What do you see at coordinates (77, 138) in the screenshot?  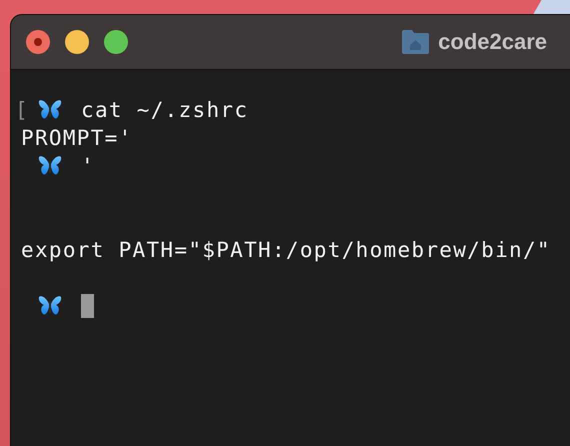 I see `output-text: PROMPT='` at bounding box center [77, 138].